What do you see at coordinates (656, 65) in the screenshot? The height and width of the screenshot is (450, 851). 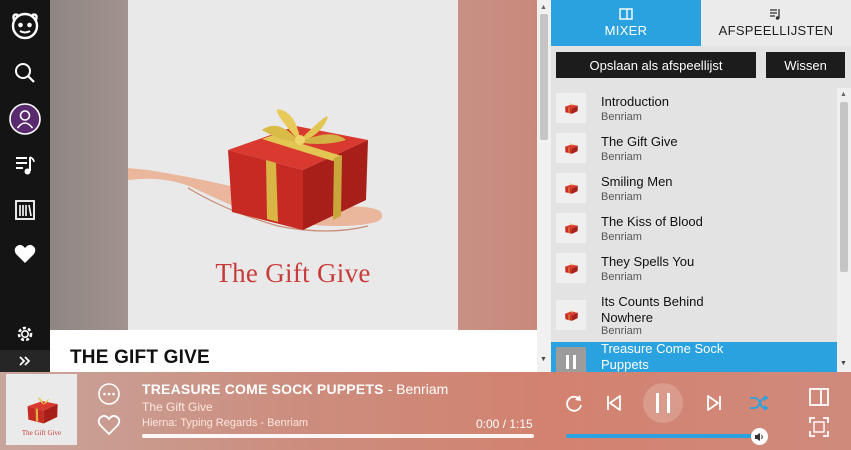 I see `save-as-playlist-button: Opslaan als afspeellijst` at bounding box center [656, 65].